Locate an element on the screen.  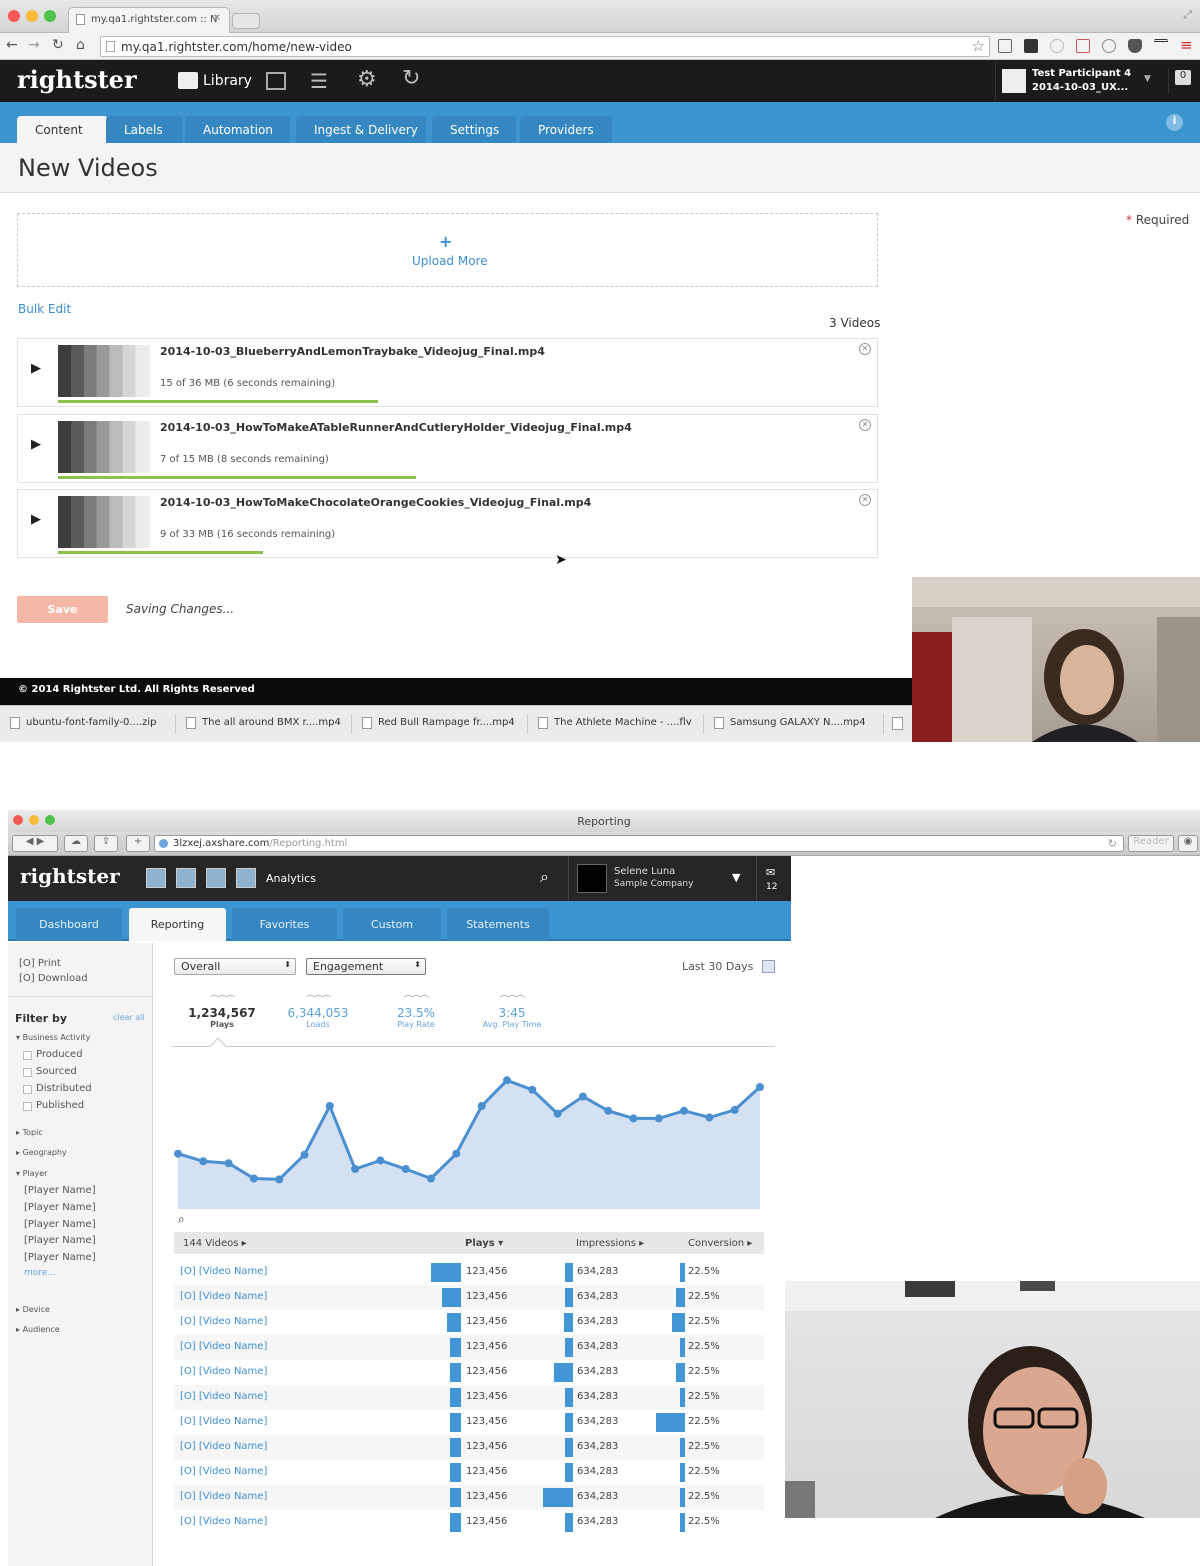
device-toggle: ▸ Device is located at coordinates (33, 1309).